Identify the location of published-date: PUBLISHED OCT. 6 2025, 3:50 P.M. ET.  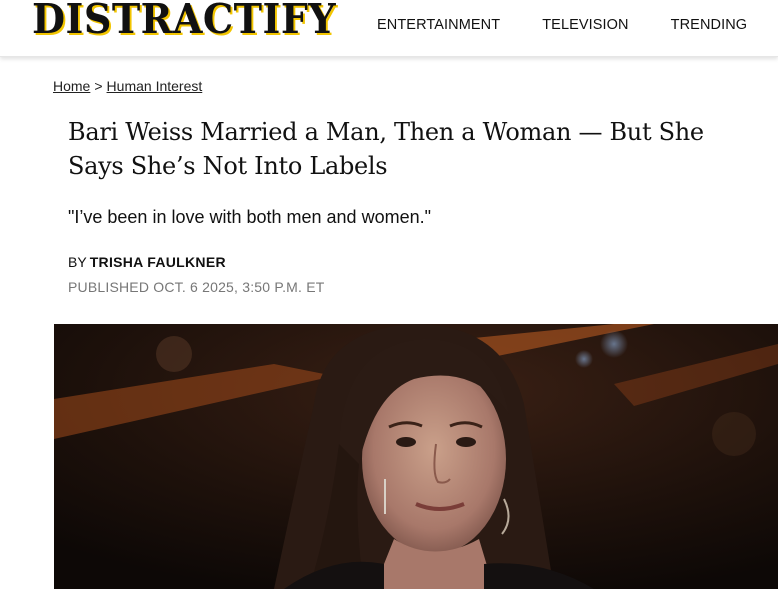
(196, 287).